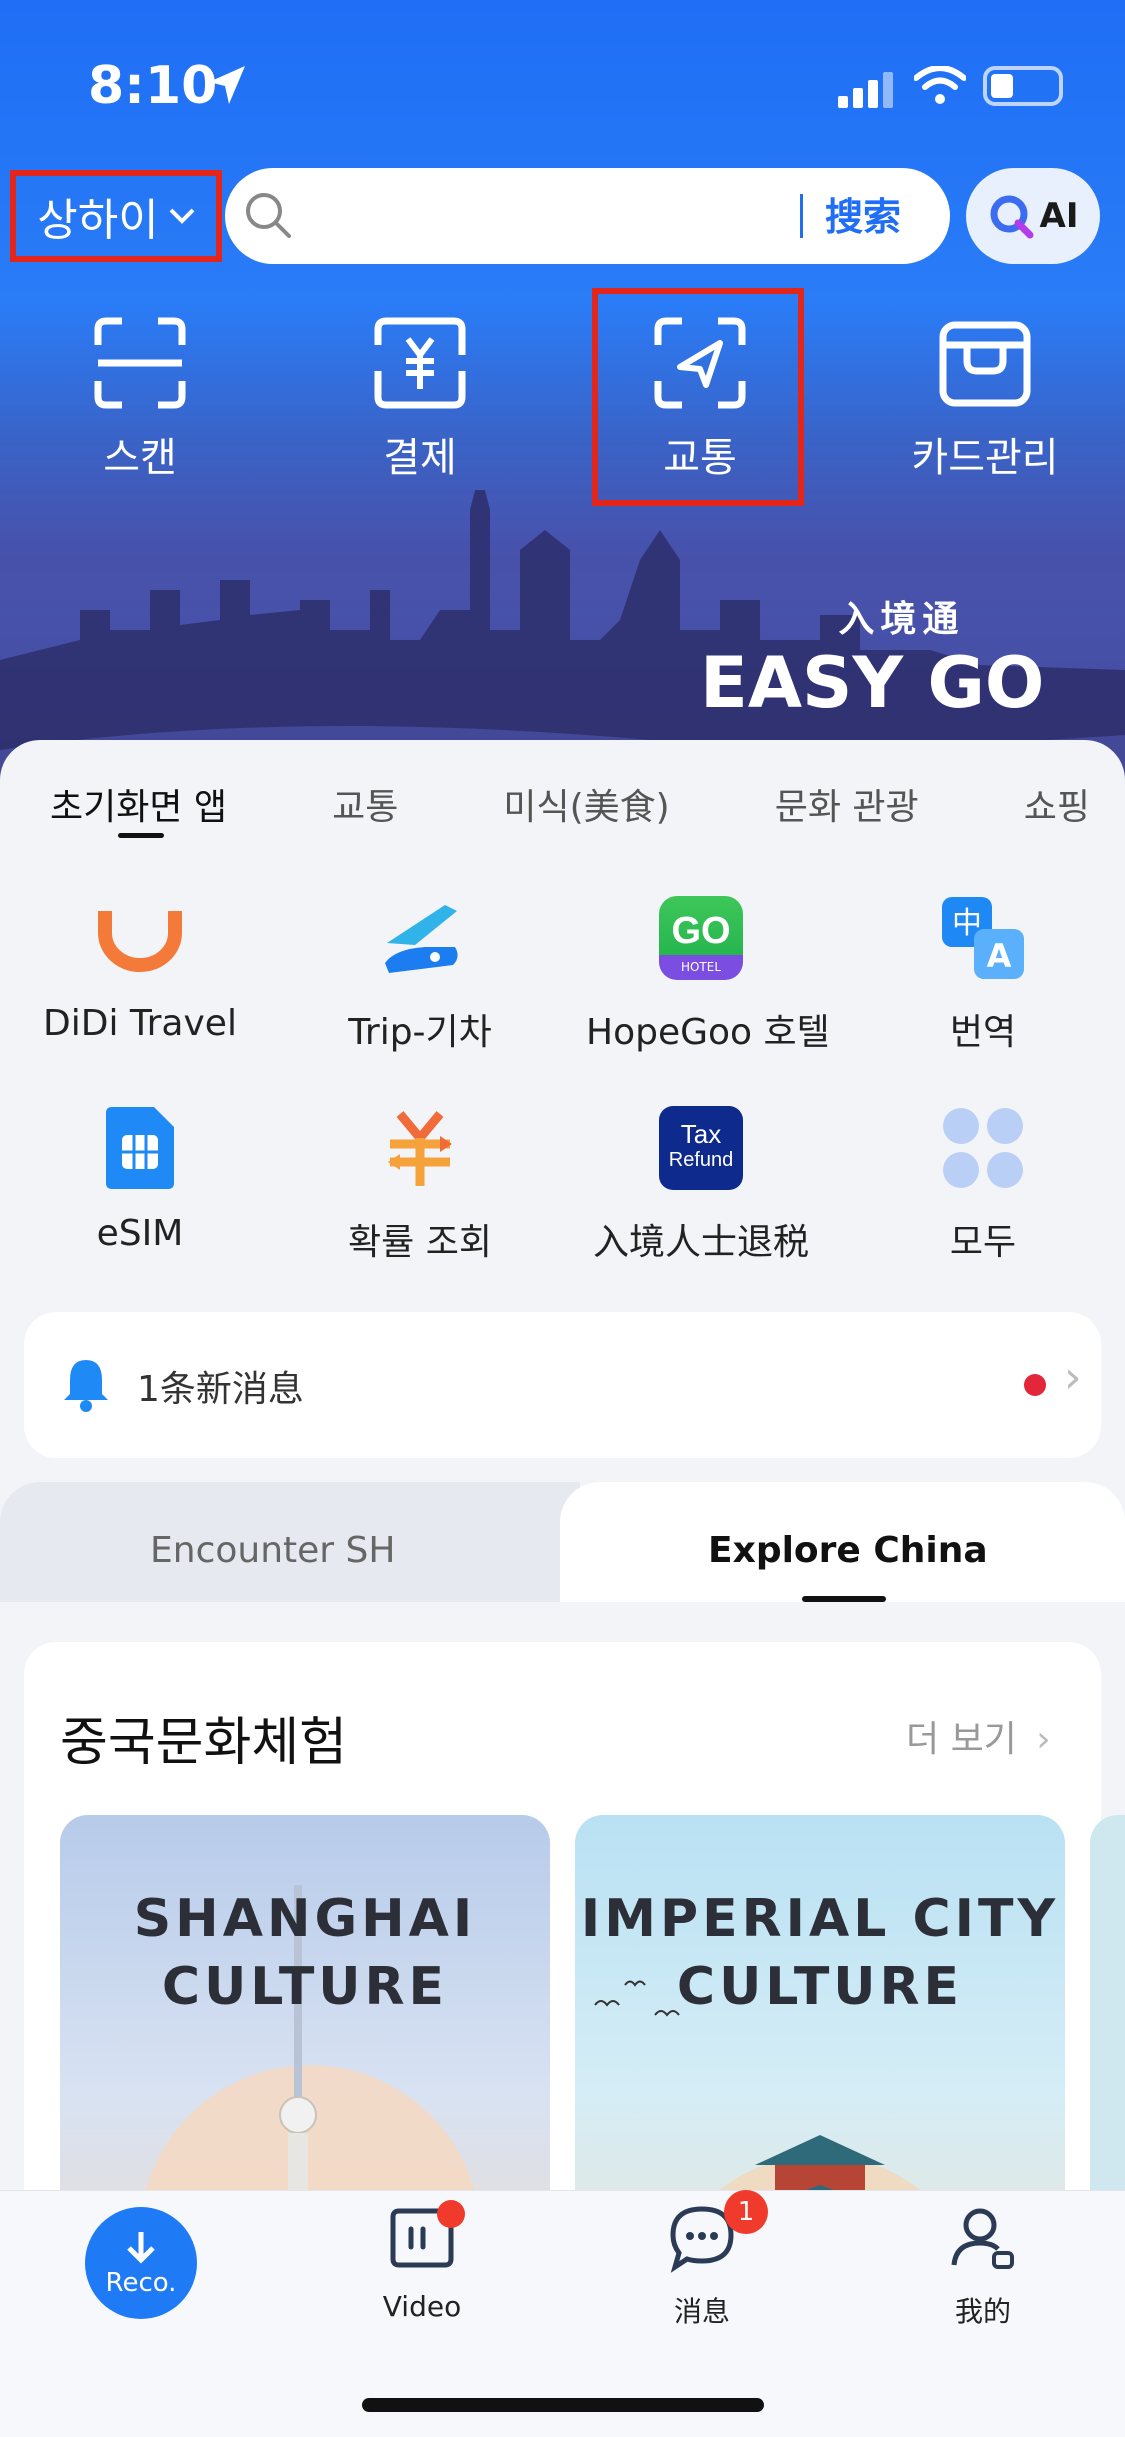  I want to click on app-tax-refund: Tax Refund 入境人士退税, so click(701, 1184).